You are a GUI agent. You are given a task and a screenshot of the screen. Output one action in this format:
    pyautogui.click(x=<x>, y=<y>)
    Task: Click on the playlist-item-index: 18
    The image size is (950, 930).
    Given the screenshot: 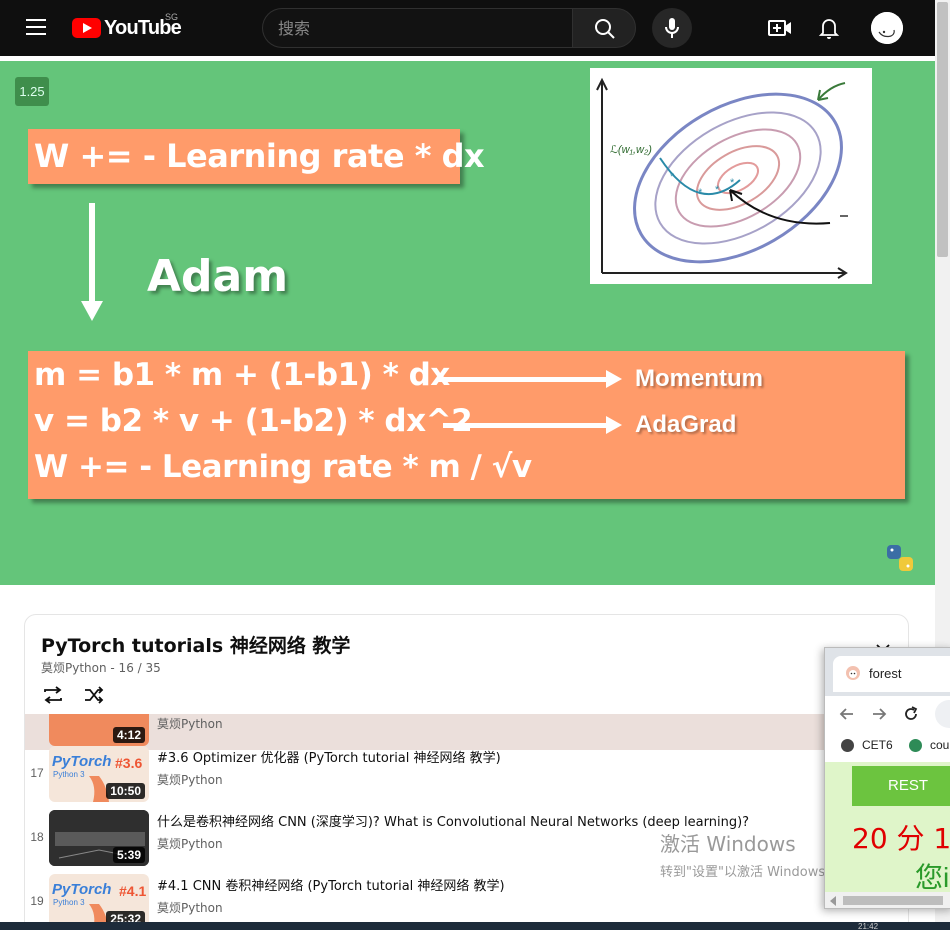 What is the action you would take?
    pyautogui.click(x=37, y=837)
    